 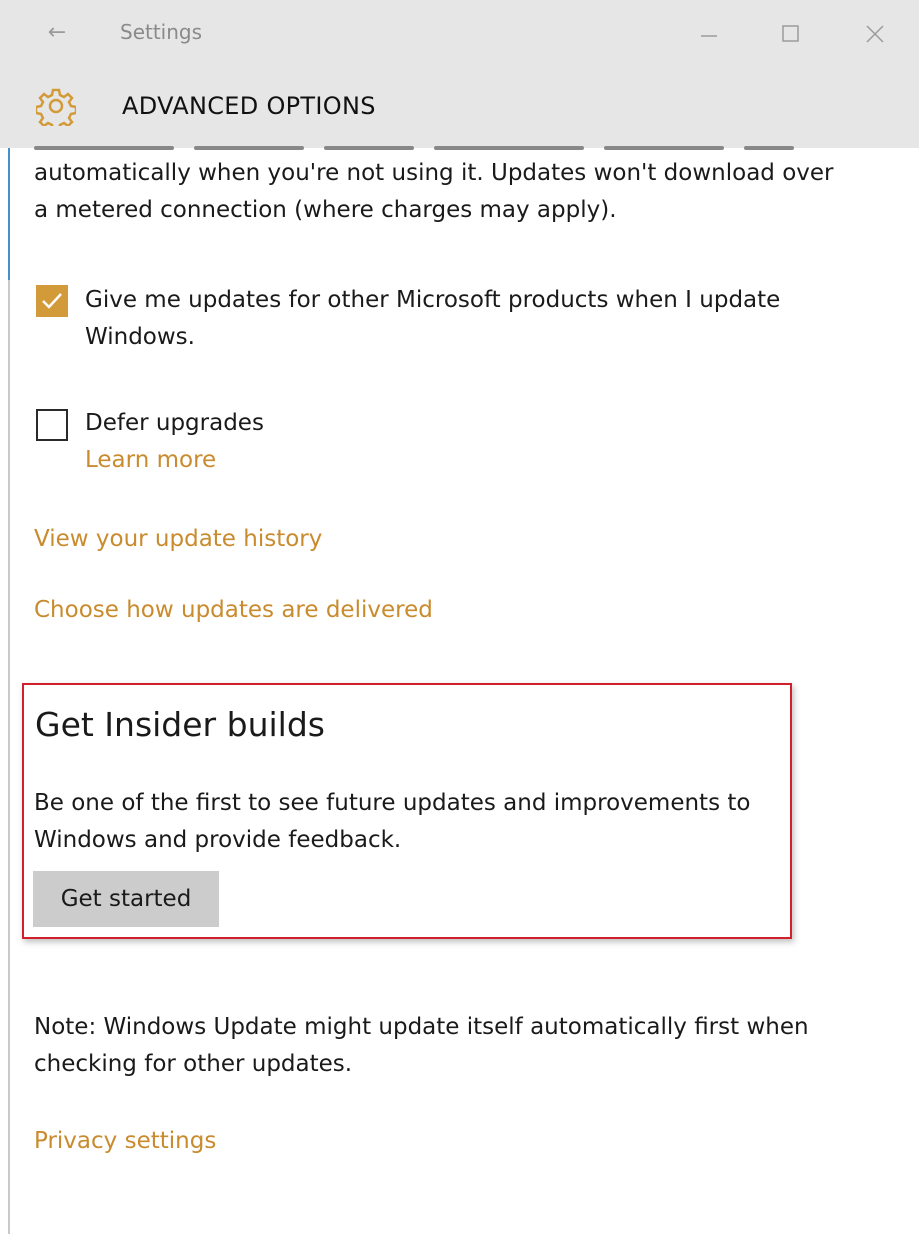 I want to click on update-history-link: View your update history, so click(x=178, y=539).